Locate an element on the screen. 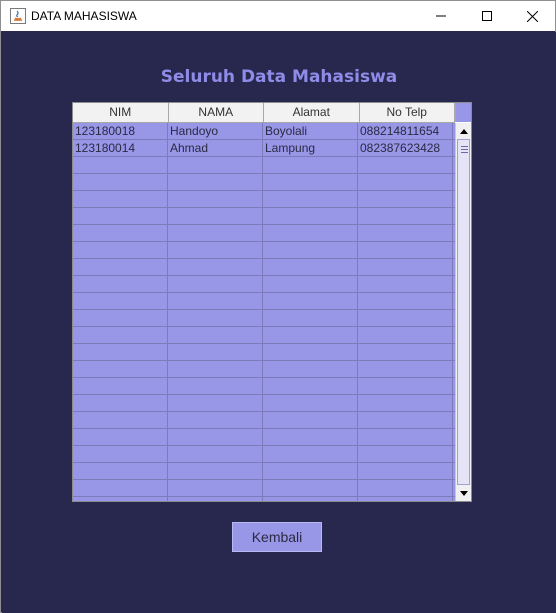  back-button: Kembali is located at coordinates (277, 537).